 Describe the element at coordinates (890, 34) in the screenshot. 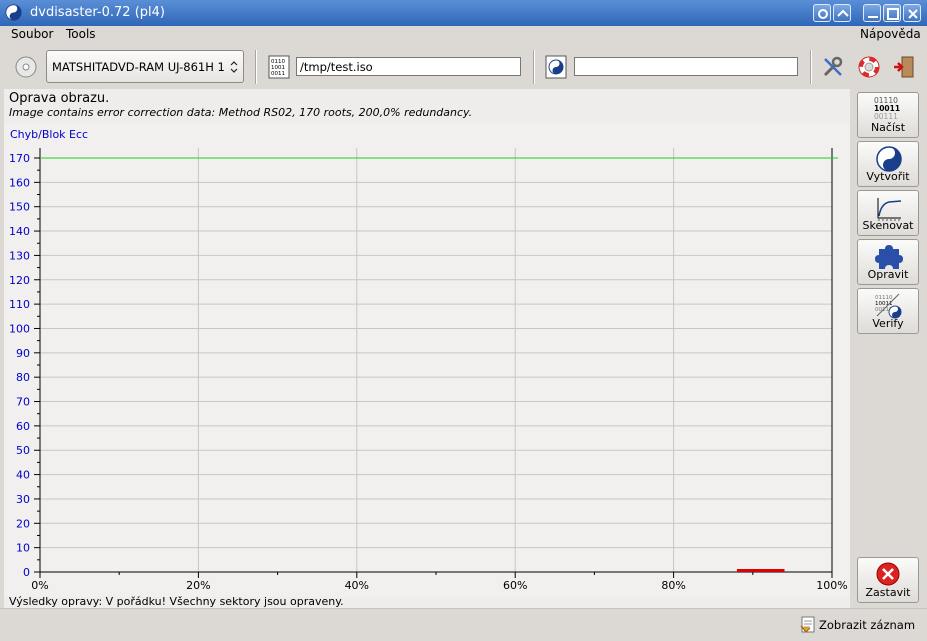

I see `menu-help: Nápověda` at that location.